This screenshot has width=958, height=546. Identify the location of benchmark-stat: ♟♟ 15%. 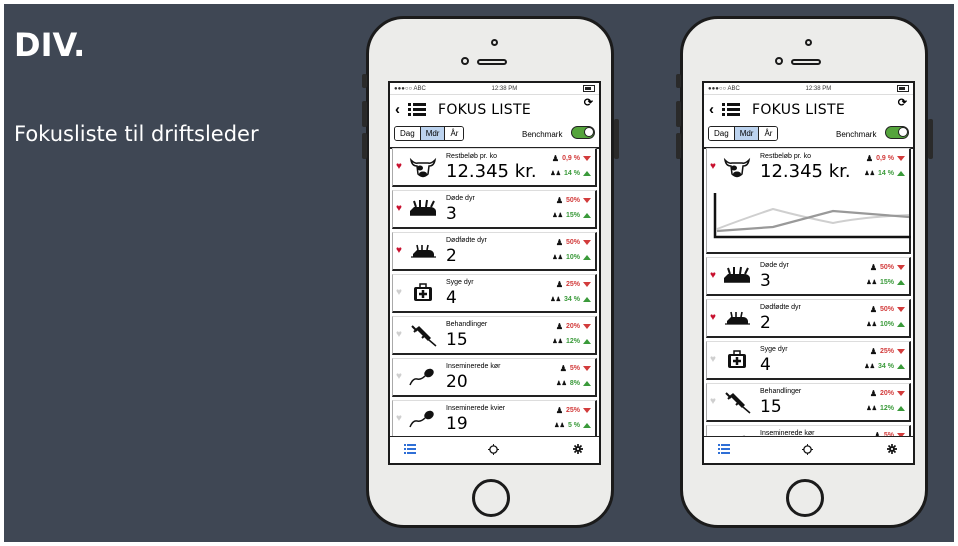
(885, 282).